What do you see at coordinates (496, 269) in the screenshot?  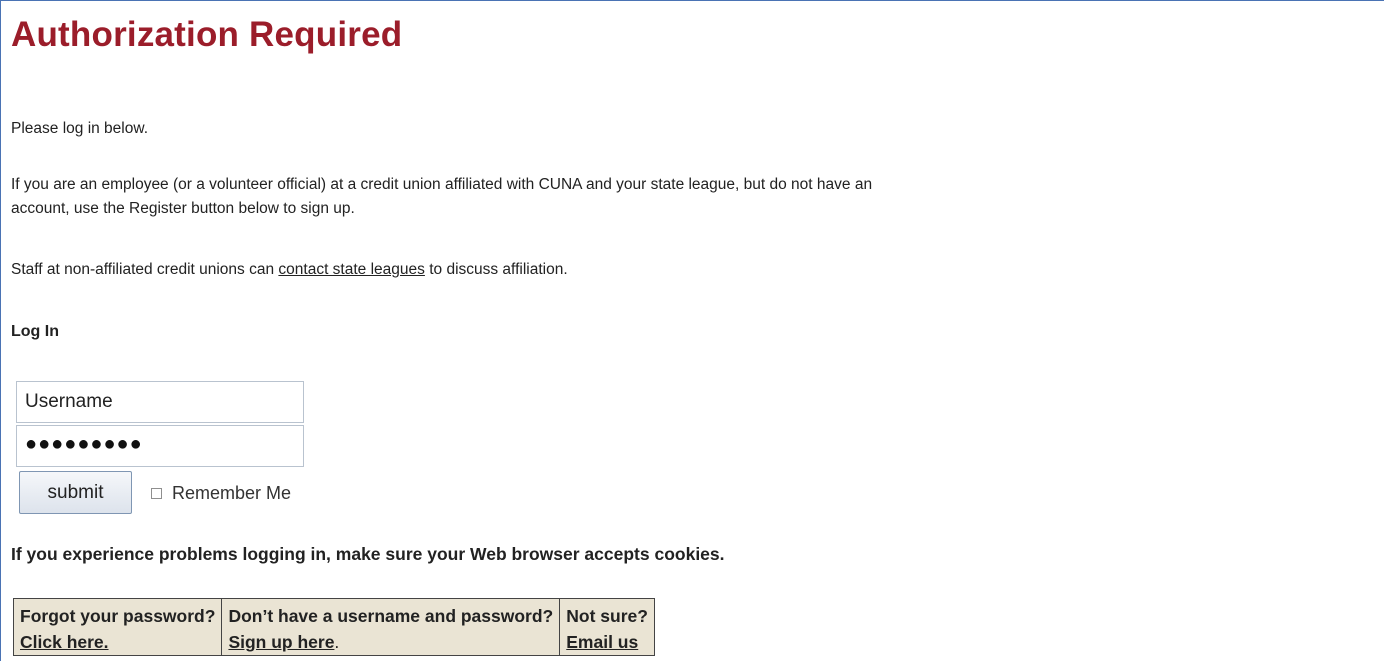 I see `affiliation-info-suffix: to discuss affiliation.` at bounding box center [496, 269].